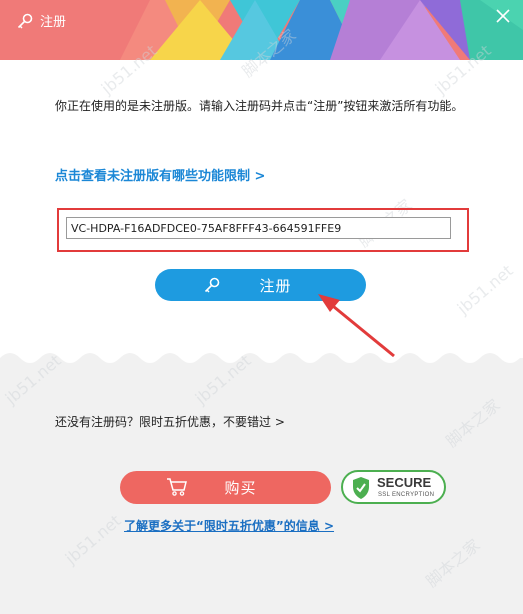 Image resolution: width=523 pixels, height=614 pixels. I want to click on title-bar-background, so click(261, 30).